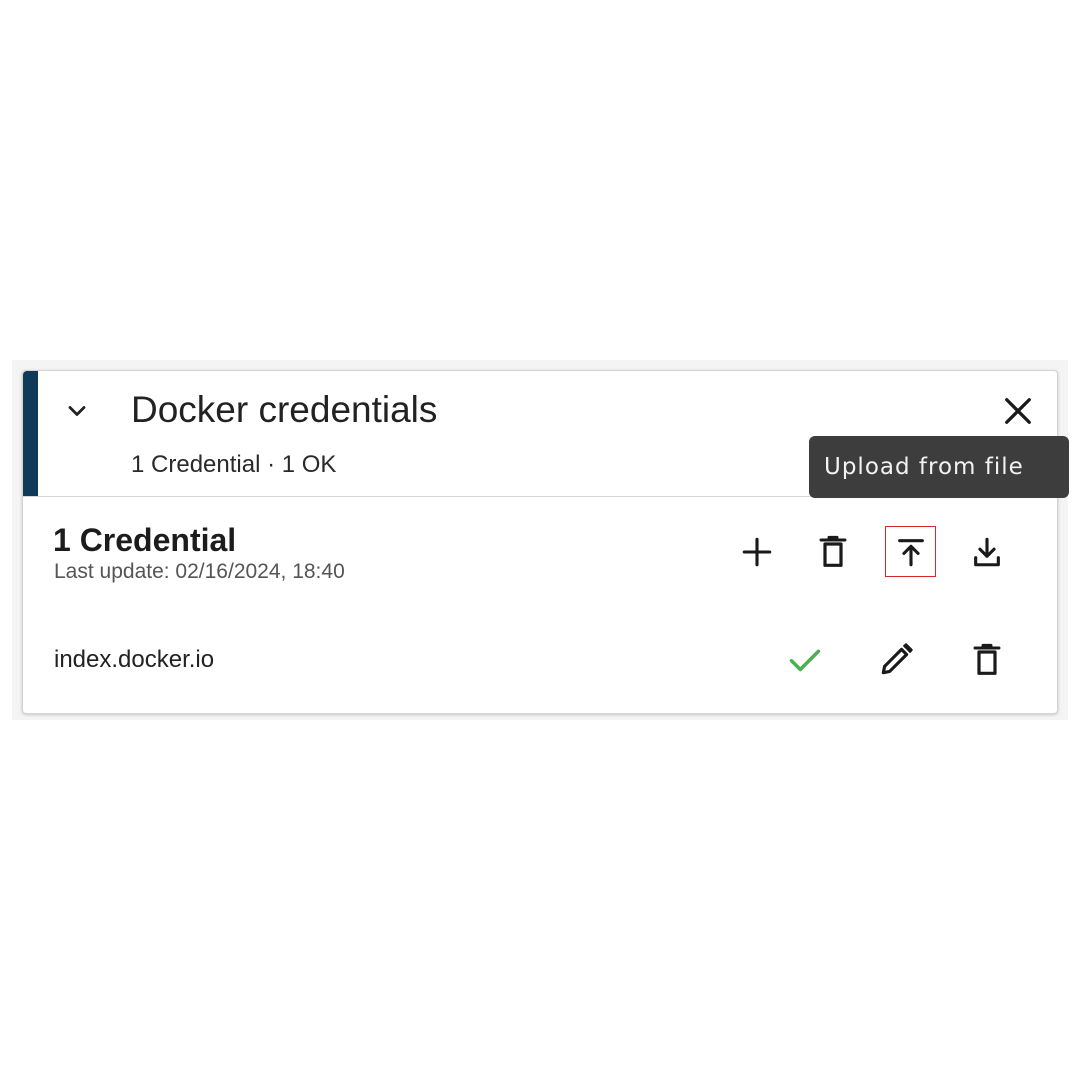  I want to click on credential-host: index.docker.io, so click(134, 659).